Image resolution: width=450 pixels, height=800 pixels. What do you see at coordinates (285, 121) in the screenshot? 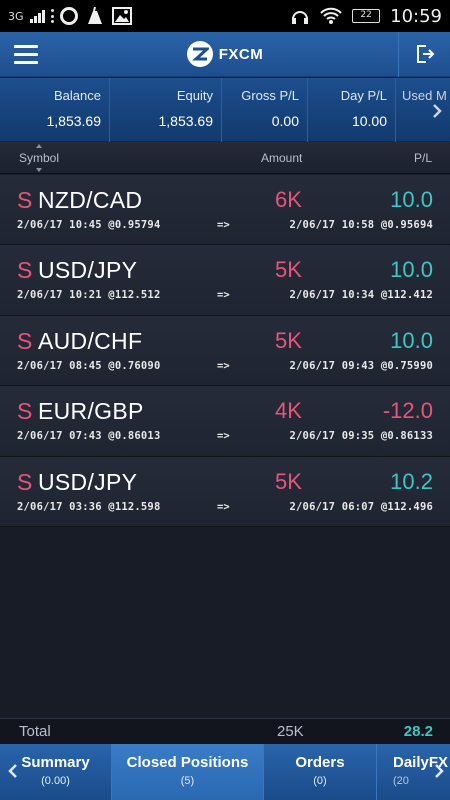
I see `gross-pl-value: 0.00` at bounding box center [285, 121].